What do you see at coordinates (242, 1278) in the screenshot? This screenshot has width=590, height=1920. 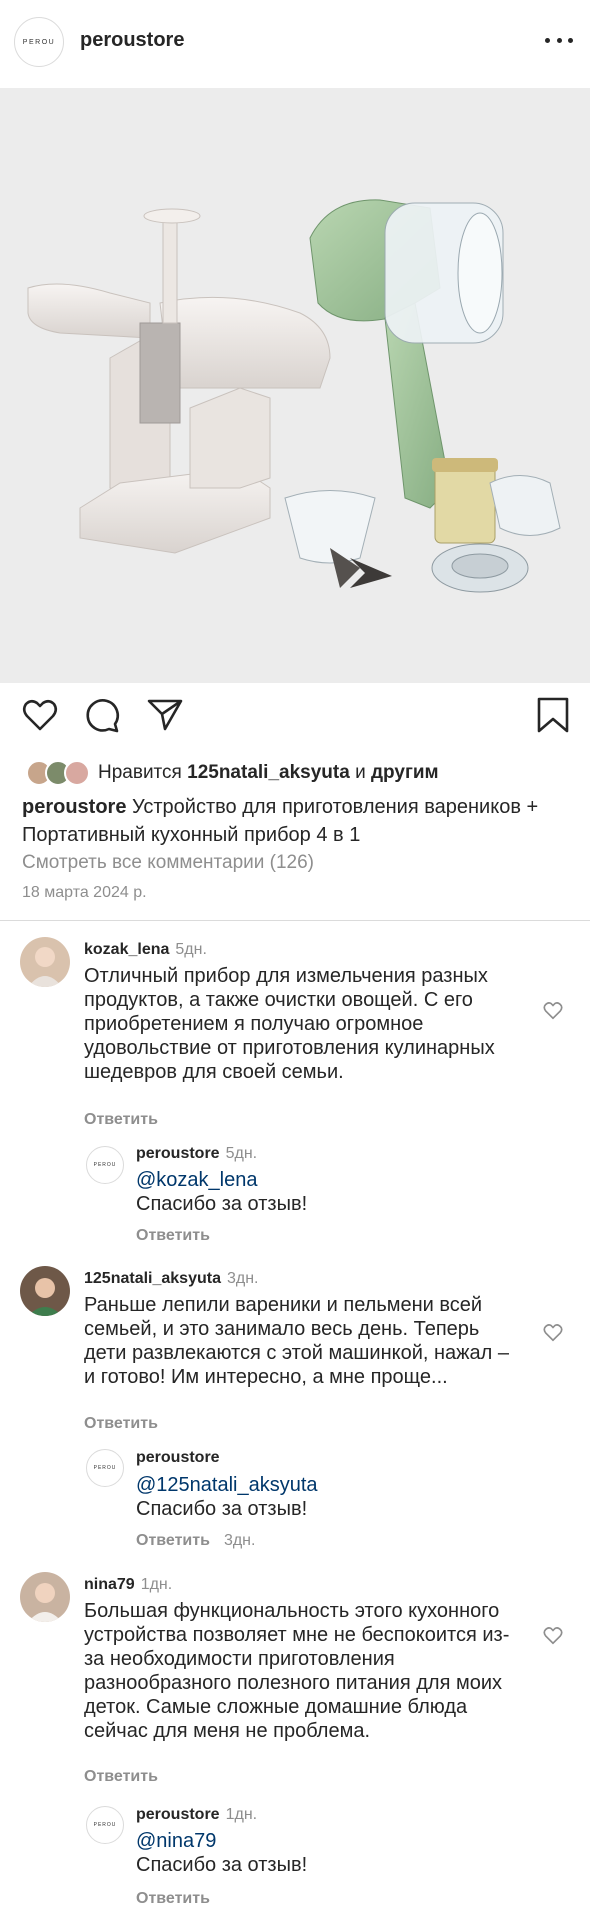 I see `comment-time: 3дн.` at bounding box center [242, 1278].